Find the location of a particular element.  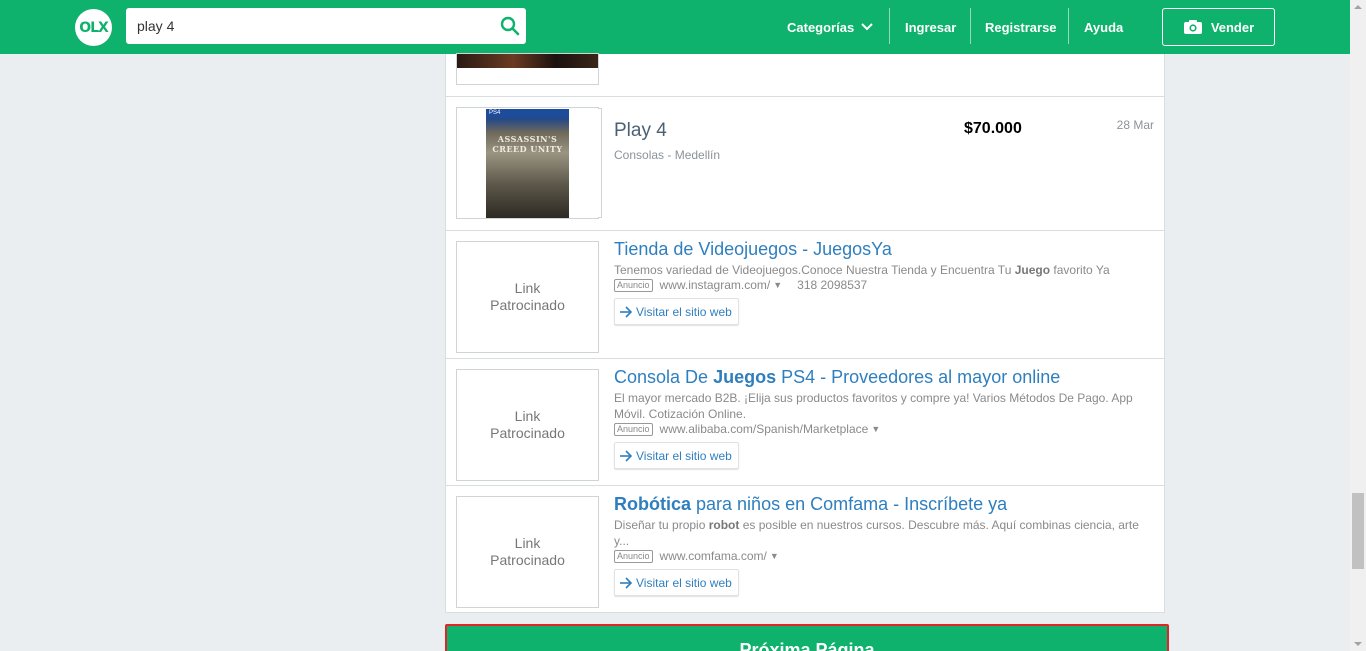

scroll-down-arrow is located at coordinates (1358, 644).